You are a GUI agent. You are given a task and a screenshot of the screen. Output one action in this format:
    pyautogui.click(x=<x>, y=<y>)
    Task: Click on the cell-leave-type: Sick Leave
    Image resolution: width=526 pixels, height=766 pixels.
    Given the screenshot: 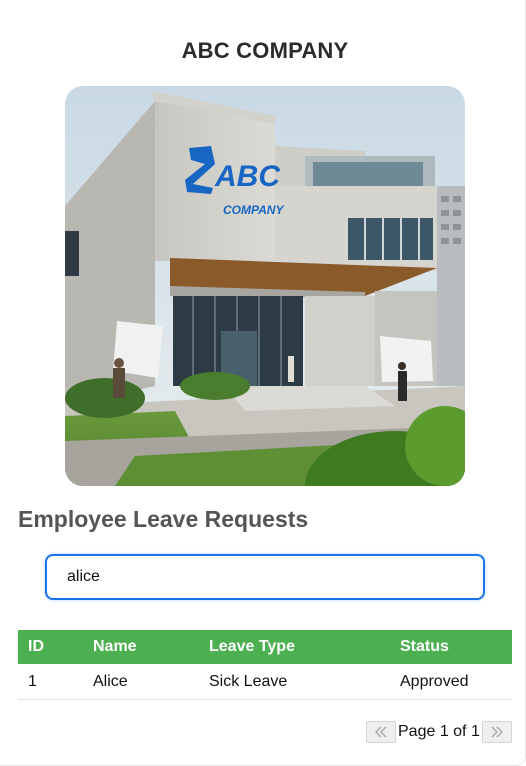 What is the action you would take?
    pyautogui.click(x=294, y=682)
    